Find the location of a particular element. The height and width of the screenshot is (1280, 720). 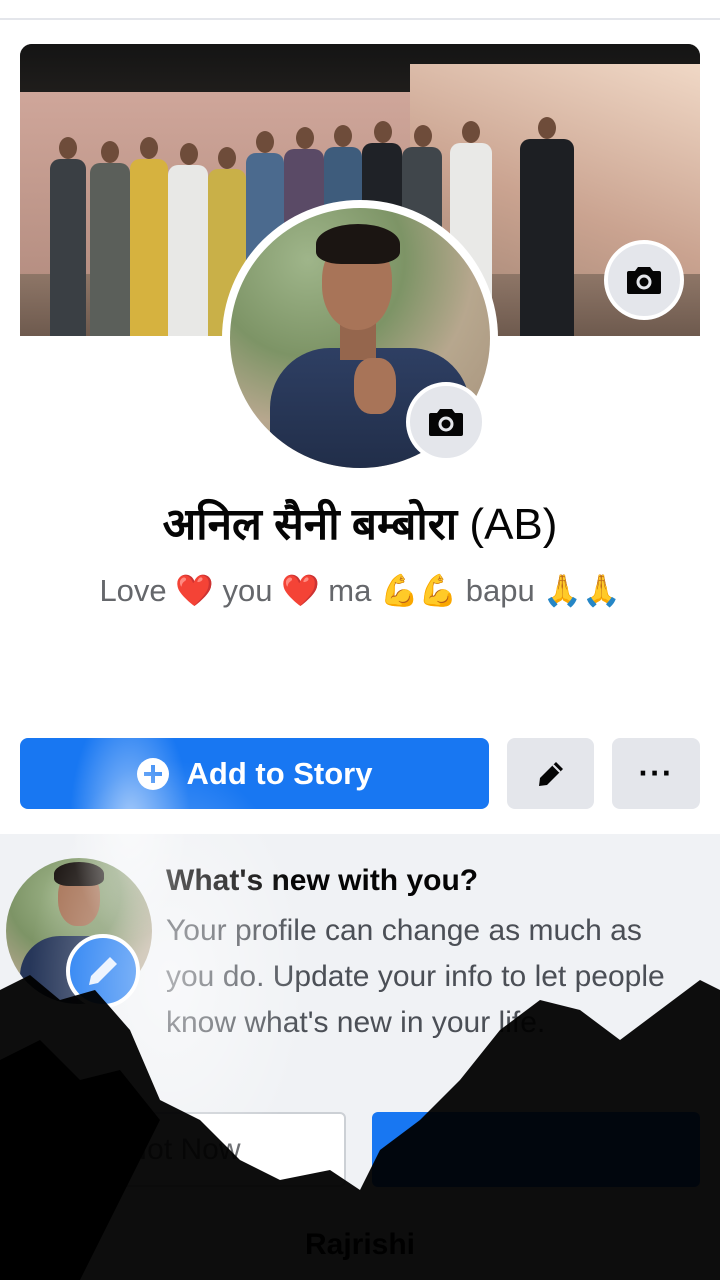

not-now-button: Not Now is located at coordinates (183, 1149).